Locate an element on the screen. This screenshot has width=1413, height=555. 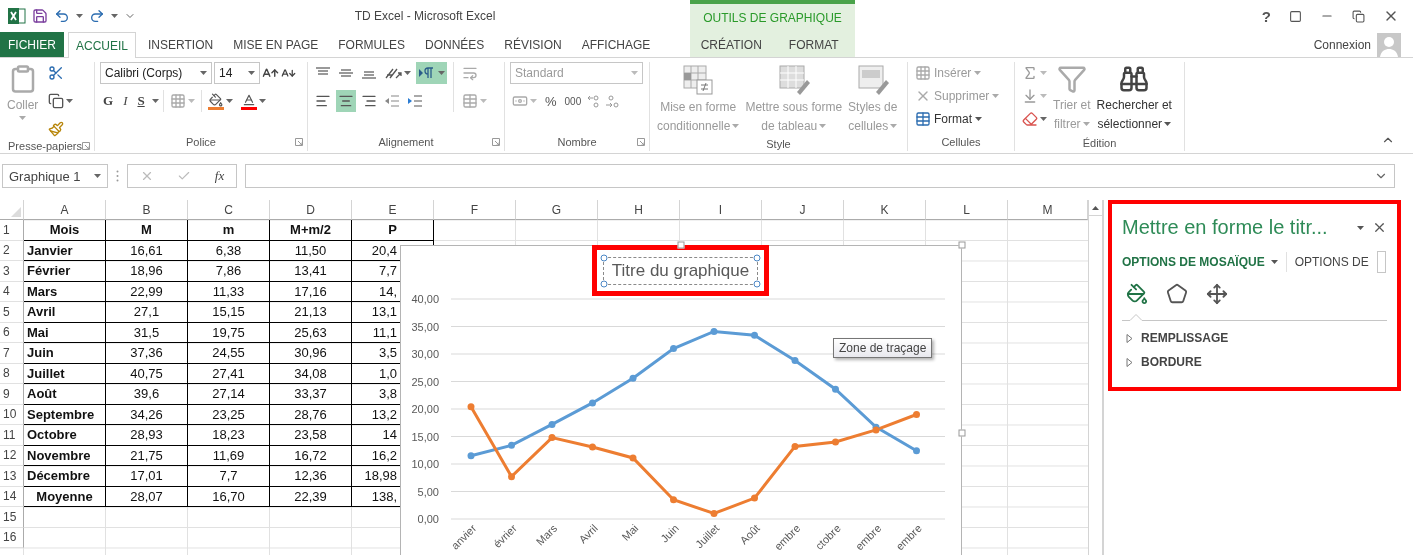
row-header: 14 is located at coordinates (12, 496).